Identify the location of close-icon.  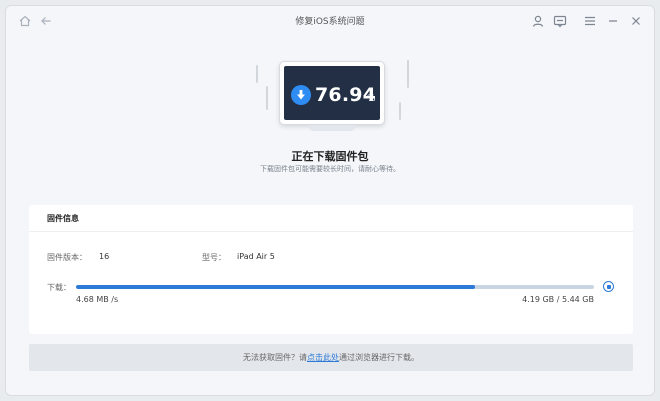
(636, 21).